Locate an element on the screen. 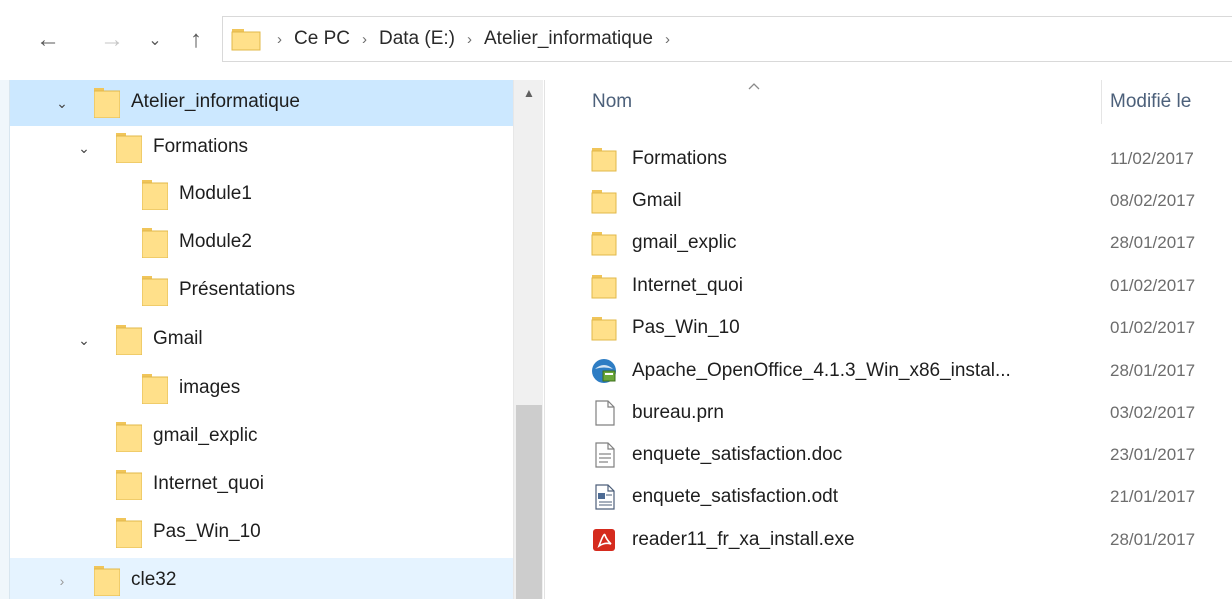 Image resolution: width=1232 pixels, height=599 pixels. file-list-item: Formations 11/02/2017 is located at coordinates (909, 159).